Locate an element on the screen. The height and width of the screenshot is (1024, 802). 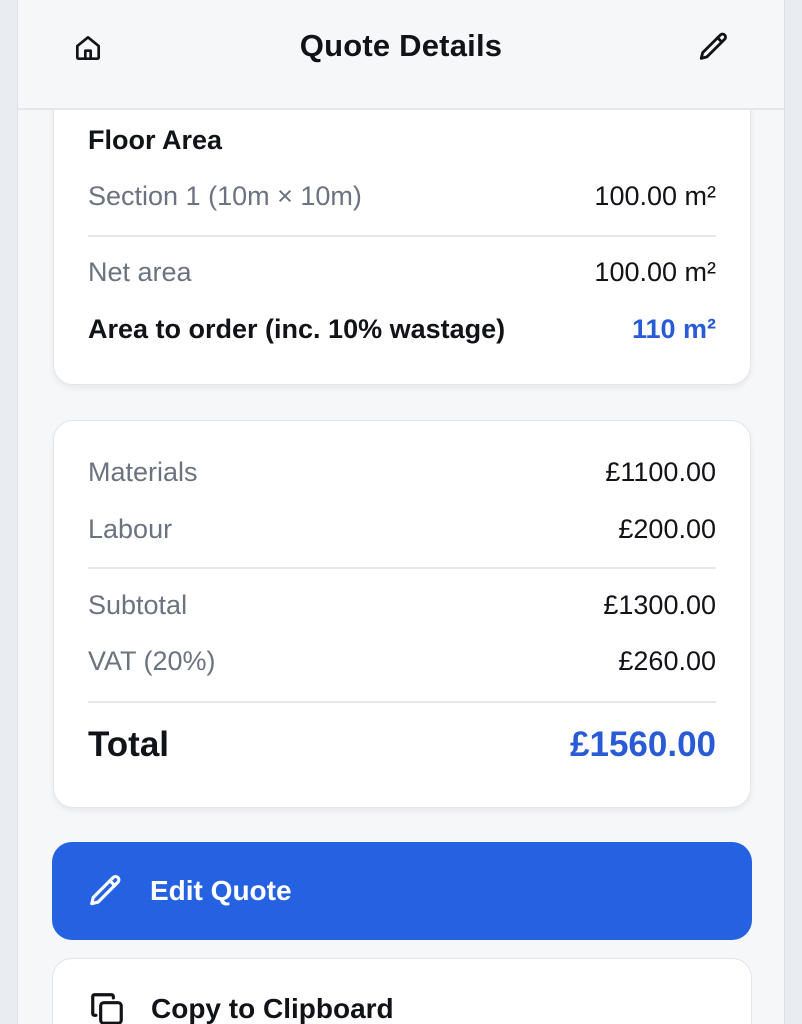
vat-label: VAT (20%) is located at coordinates (152, 661).